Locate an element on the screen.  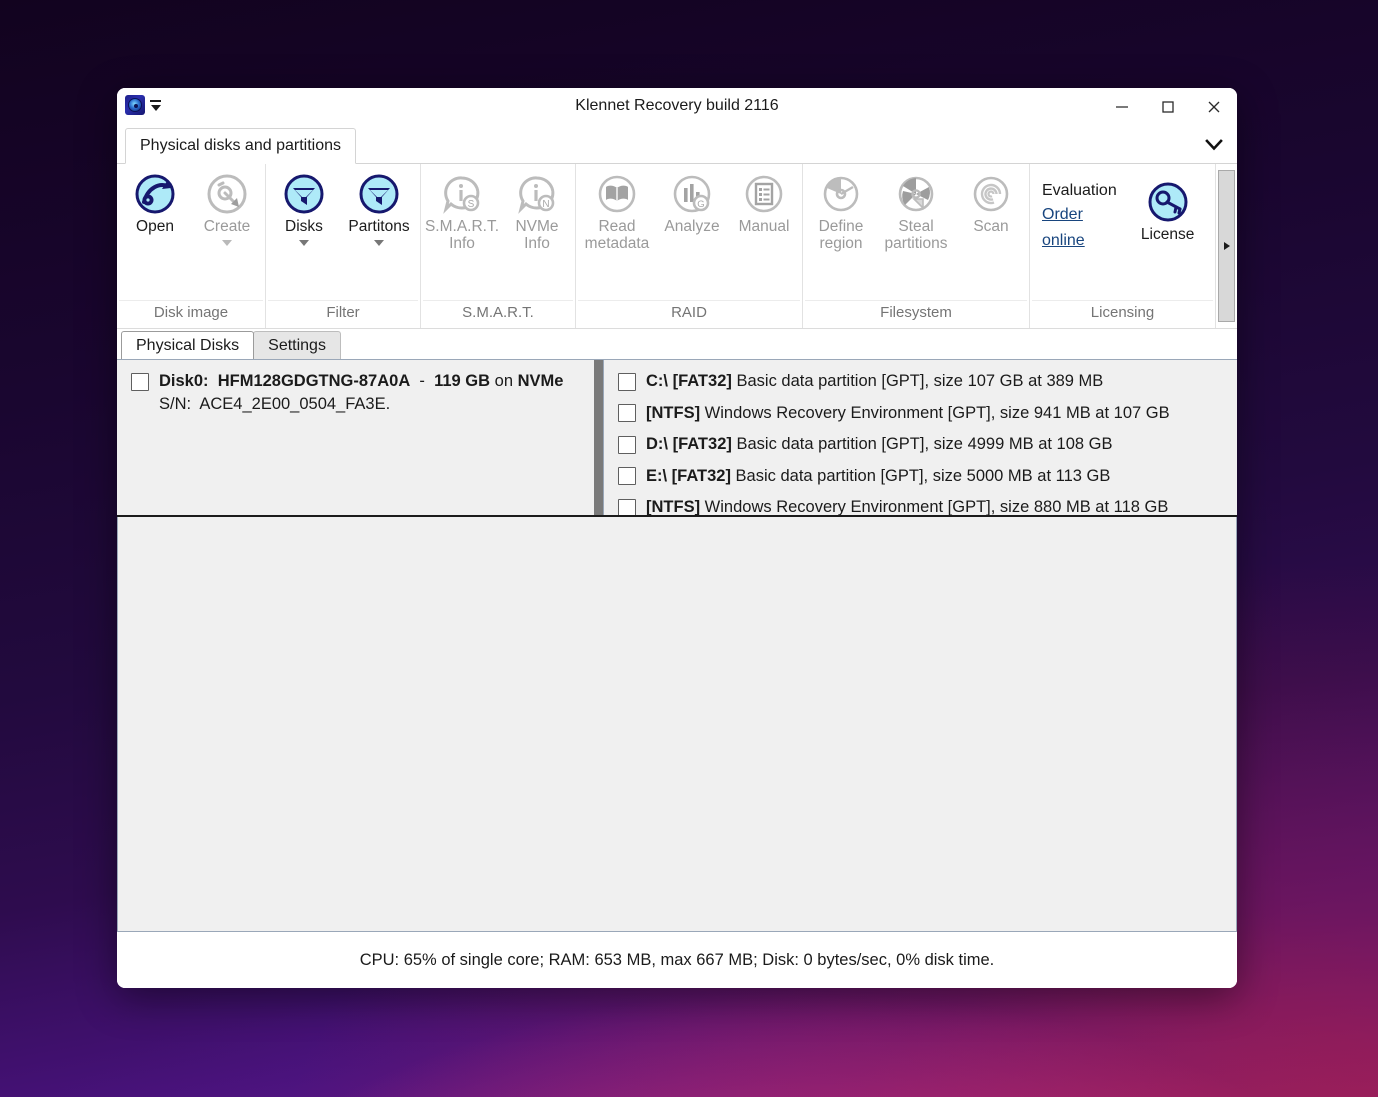
ribbon-group-raid: Read metadata G Analyze Manual RAID is located at coordinates (688, 246).